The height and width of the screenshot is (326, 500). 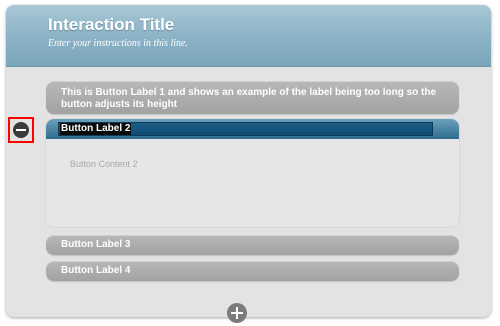 I want to click on accordion-button-3: Button Label 3, so click(x=252, y=245).